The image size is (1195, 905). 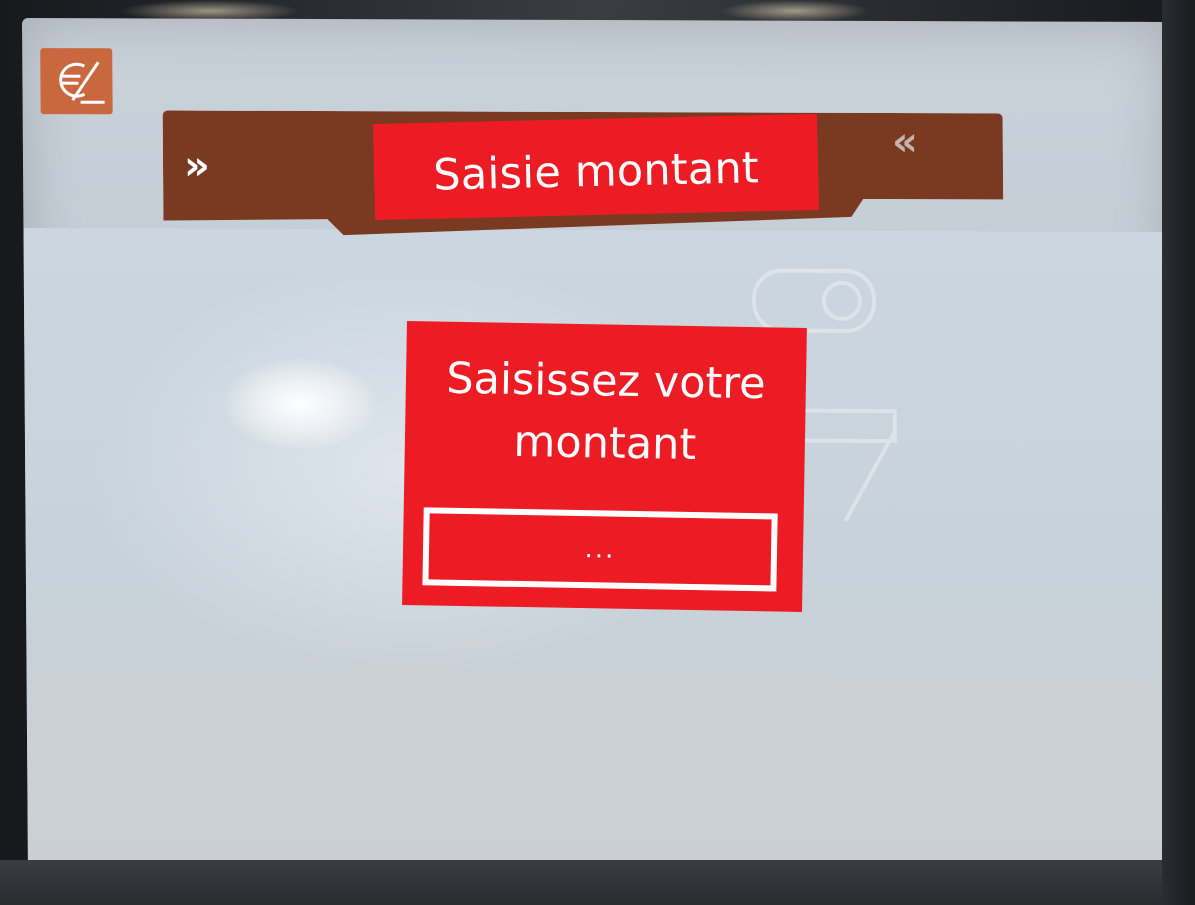 What do you see at coordinates (299, 404) in the screenshot?
I see `glare-spot` at bounding box center [299, 404].